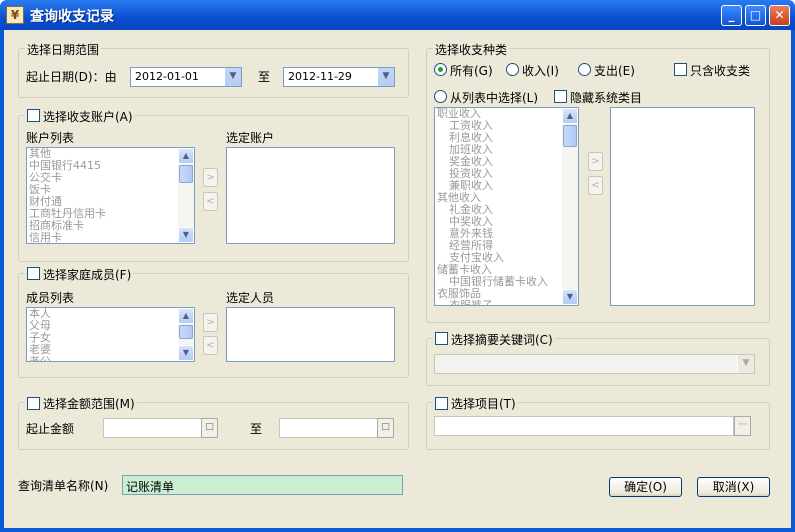 This screenshot has height=532, width=795. I want to click on amount-group-title: 选择金额范围(M), so click(81, 403).